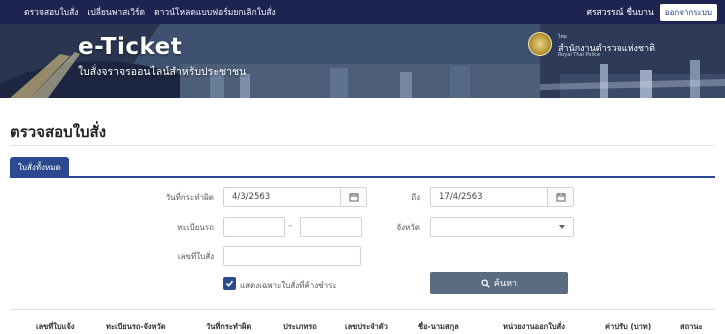 The width and height of the screenshot is (725, 334). What do you see at coordinates (195, 227) in the screenshot?
I see `plate-label: ทะเบียนรถ` at bounding box center [195, 227].